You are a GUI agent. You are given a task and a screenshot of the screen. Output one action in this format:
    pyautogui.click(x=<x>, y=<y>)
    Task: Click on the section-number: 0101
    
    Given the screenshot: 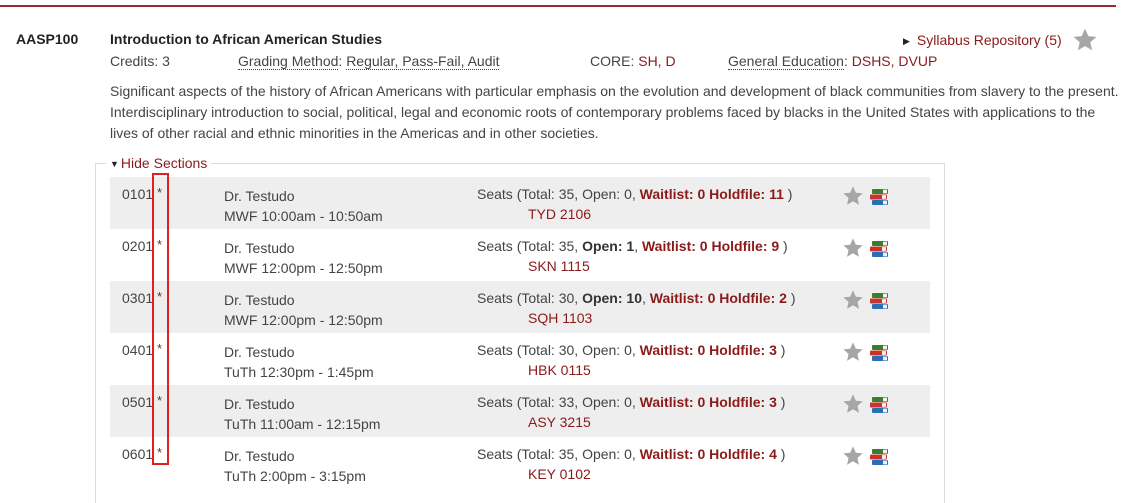 What is the action you would take?
    pyautogui.click(x=138, y=194)
    